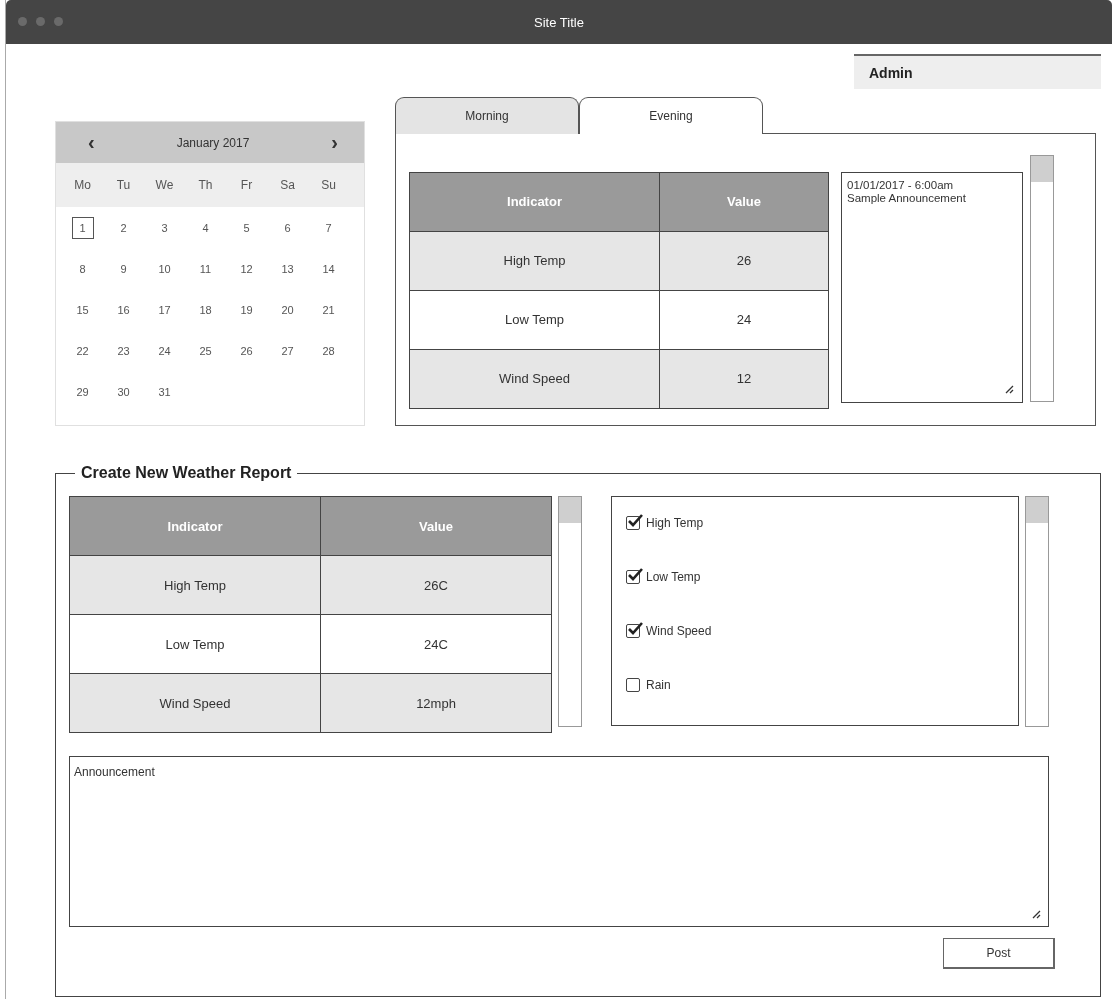 This screenshot has width=1112, height=999. I want to click on calendar-day: 16, so click(123, 309).